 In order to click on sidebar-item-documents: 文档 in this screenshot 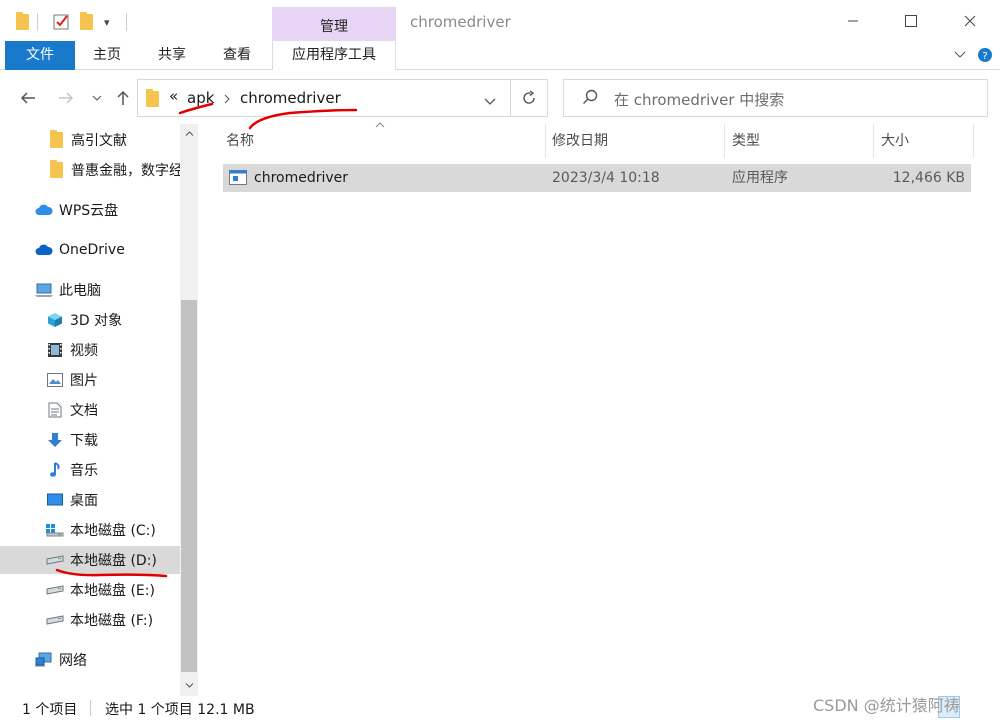, I will do `click(90, 410)`.